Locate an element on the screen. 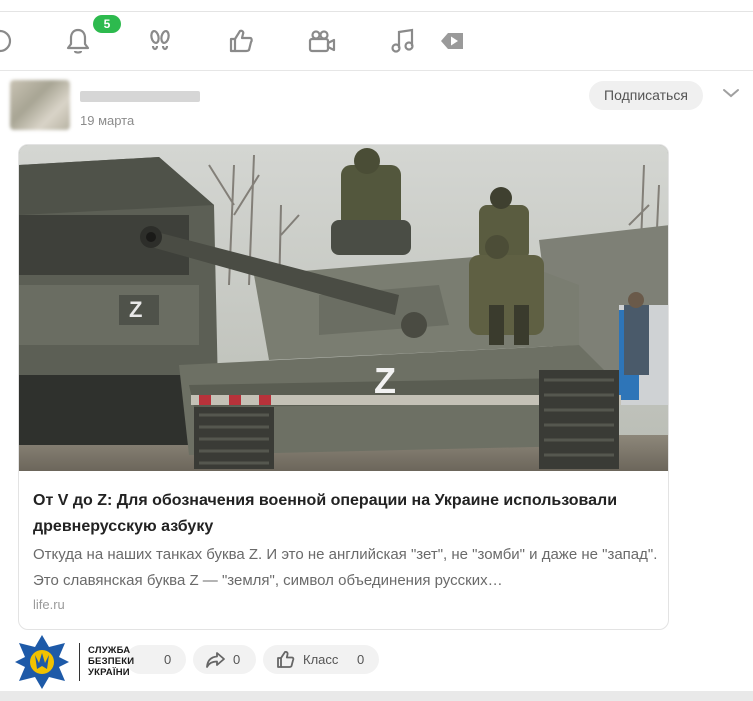 This screenshot has height=701, width=753. sbu-line-2: БЕЗПЕКИ is located at coordinates (111, 661).